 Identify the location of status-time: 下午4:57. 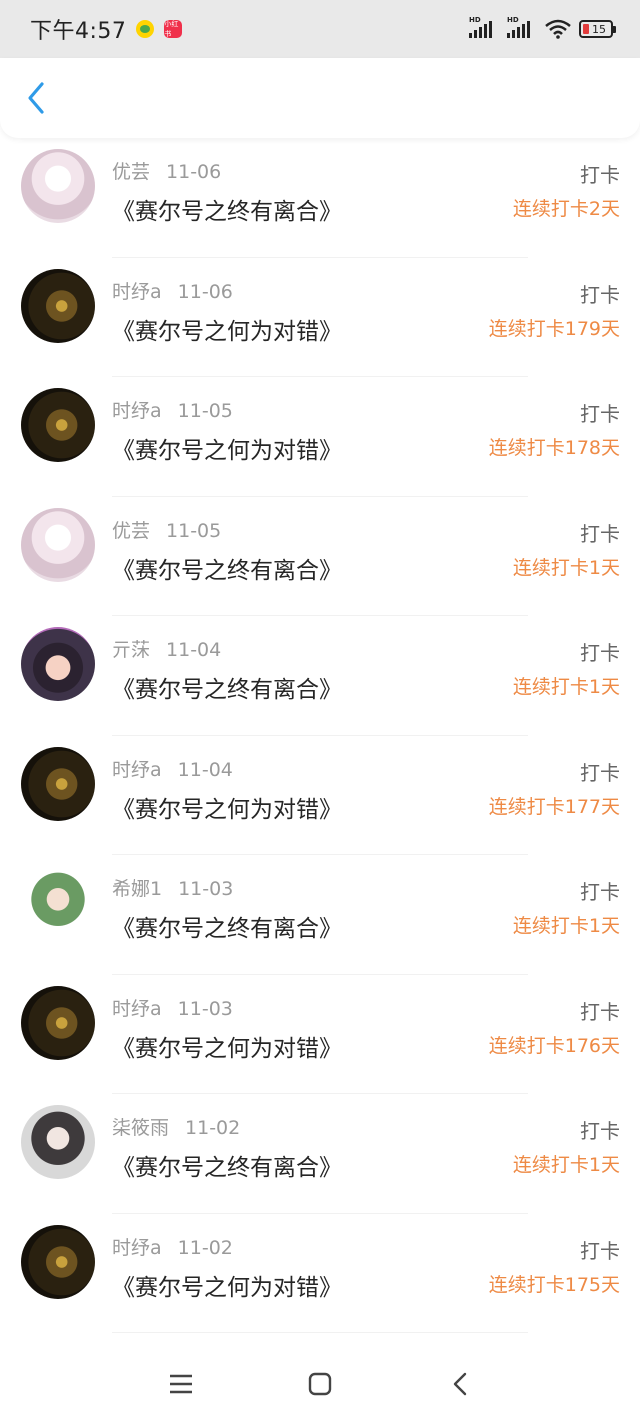
(78, 31).